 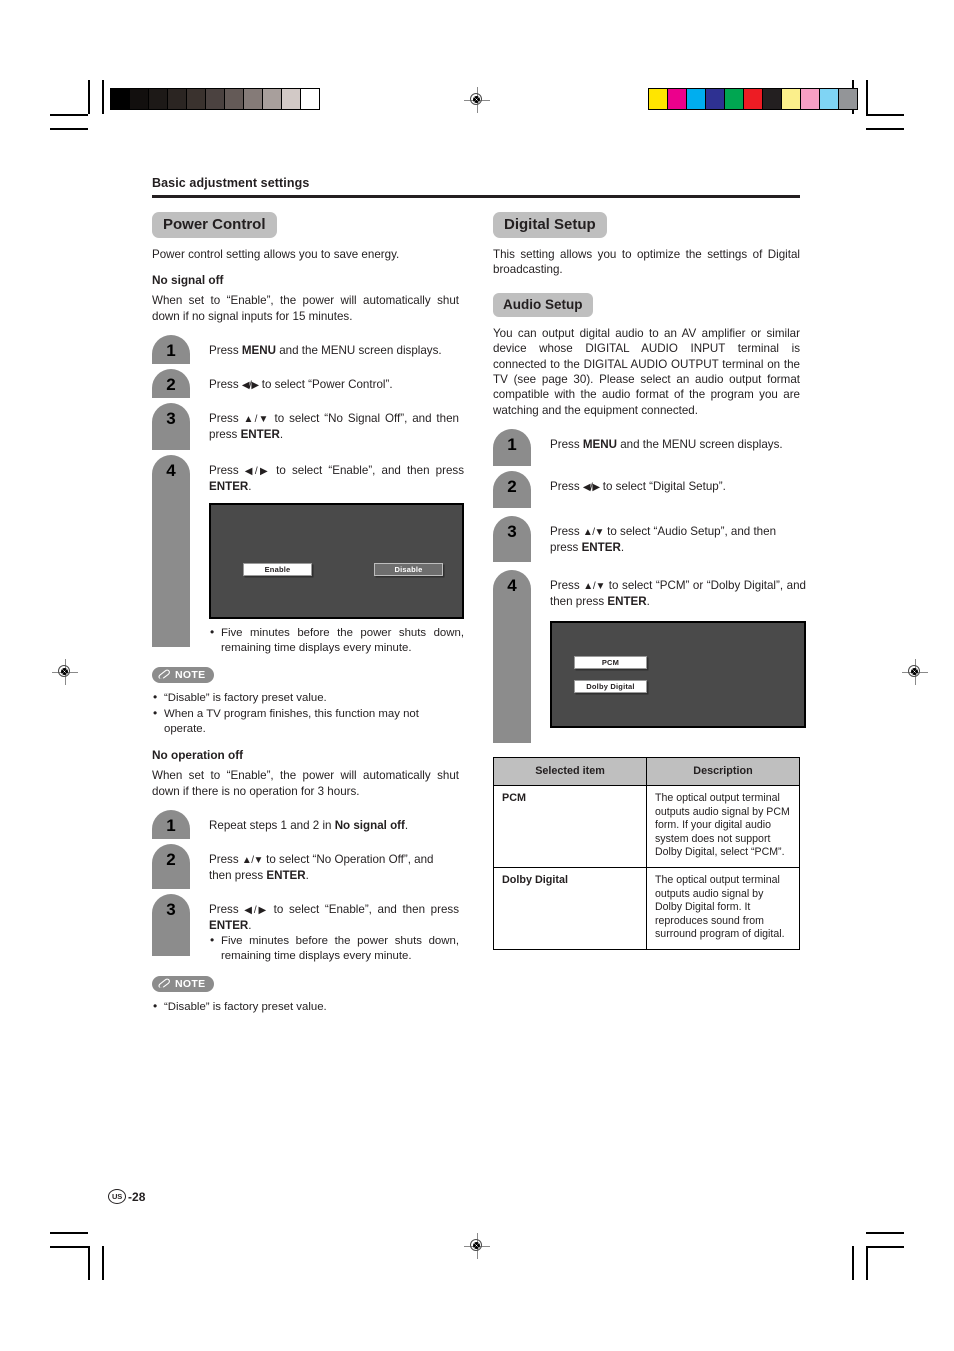 I want to click on osd-screen-audio-setup: PCM Dolby Digital, so click(x=678, y=675).